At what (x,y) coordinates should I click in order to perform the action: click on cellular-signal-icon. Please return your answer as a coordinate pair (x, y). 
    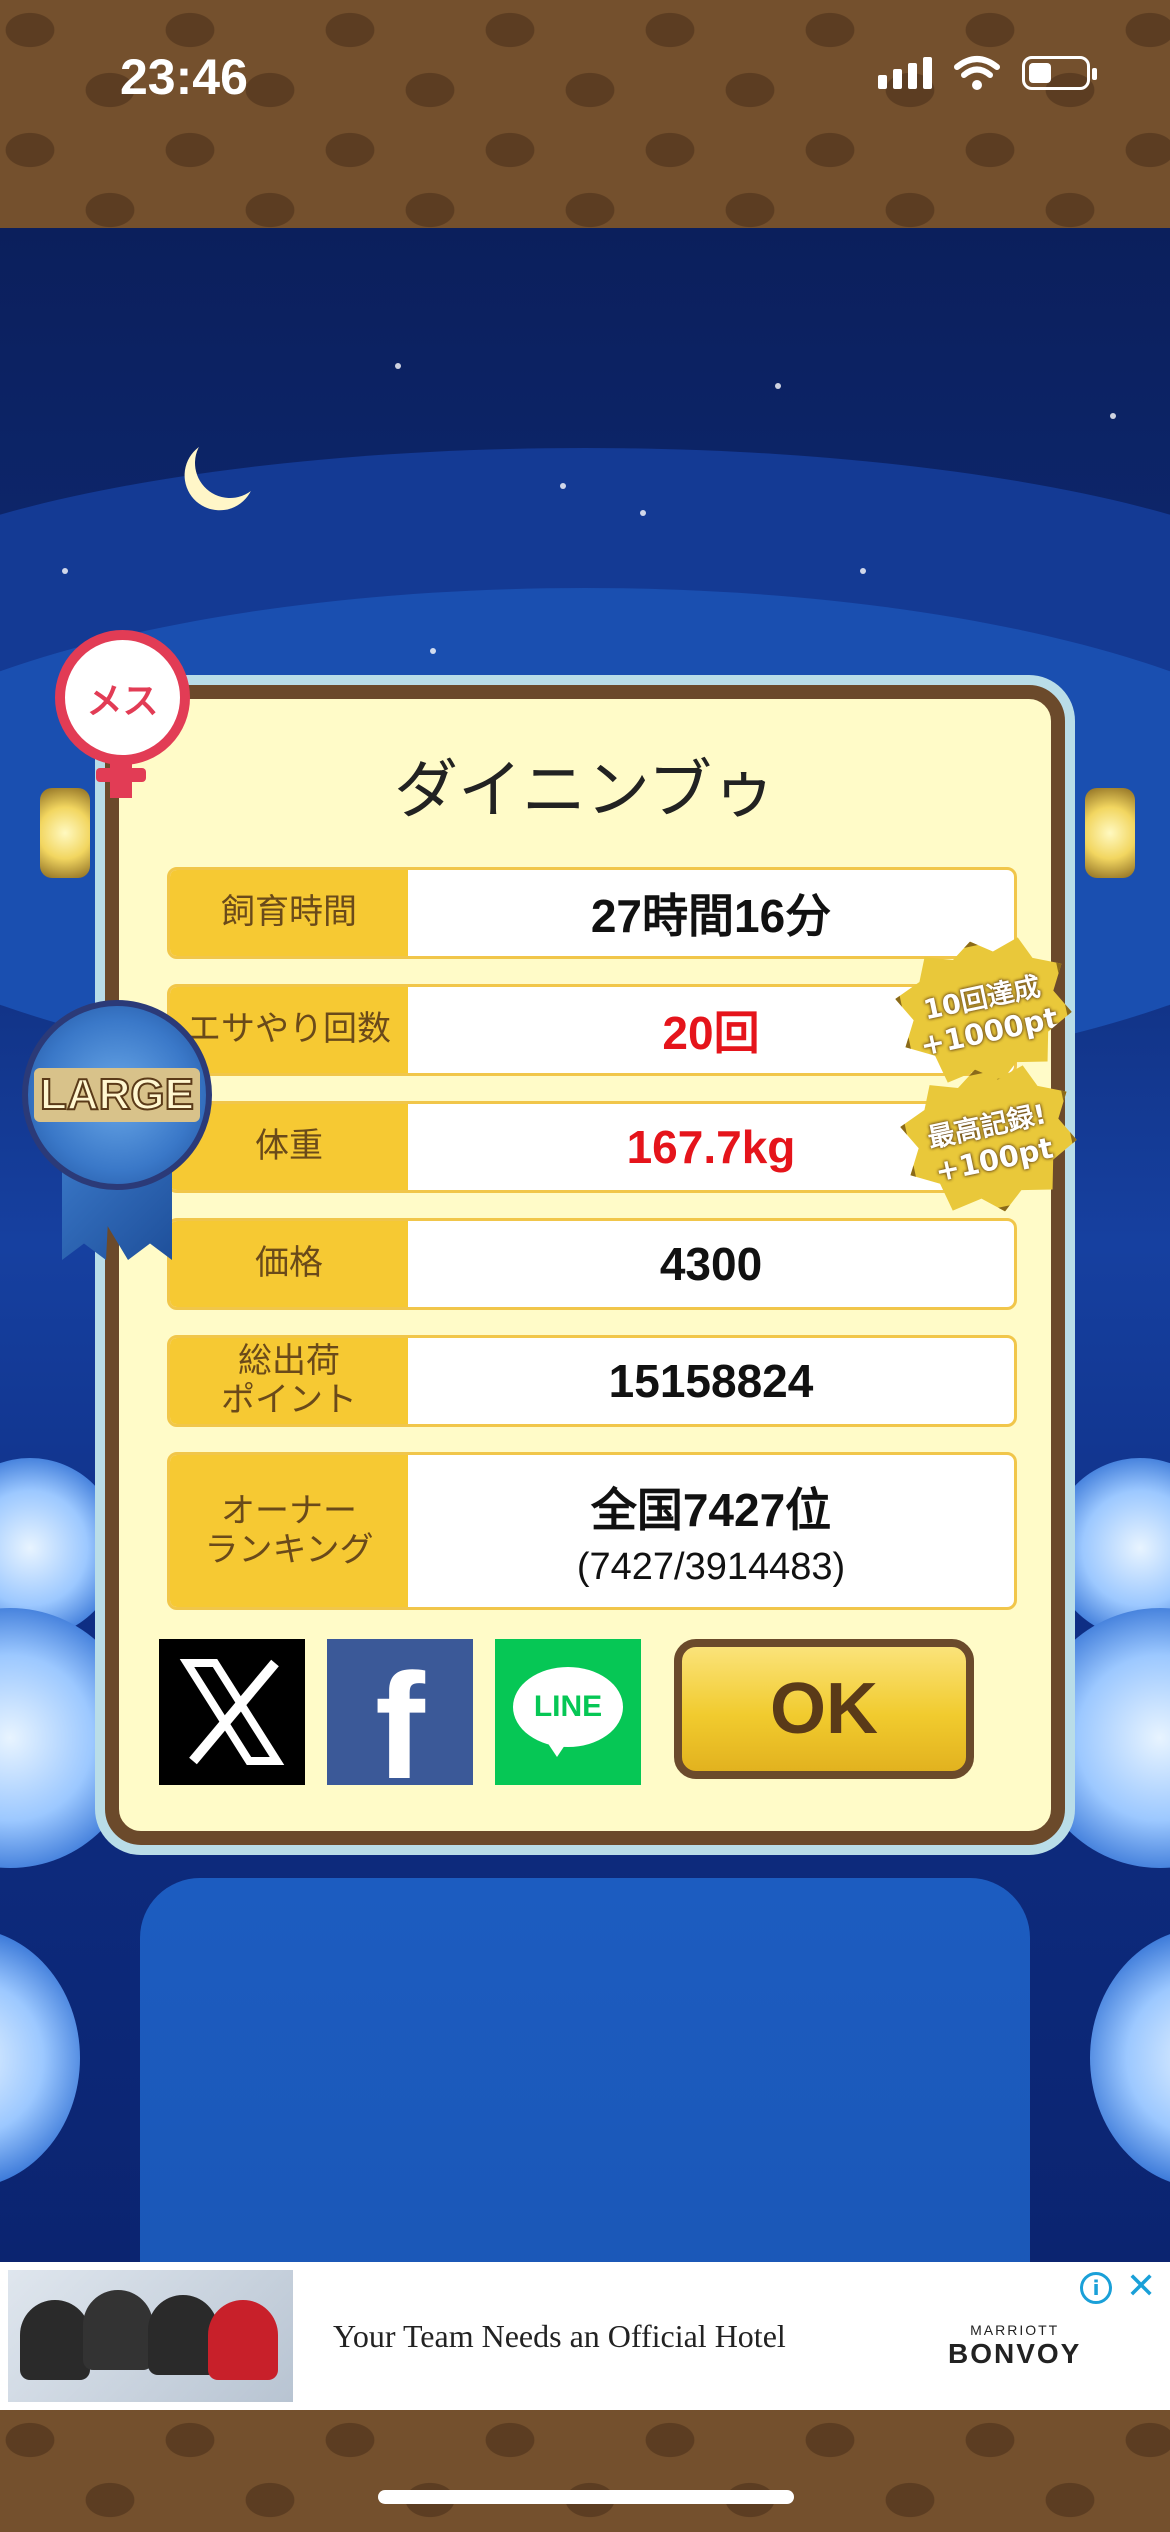
    Looking at the image, I should click on (905, 73).